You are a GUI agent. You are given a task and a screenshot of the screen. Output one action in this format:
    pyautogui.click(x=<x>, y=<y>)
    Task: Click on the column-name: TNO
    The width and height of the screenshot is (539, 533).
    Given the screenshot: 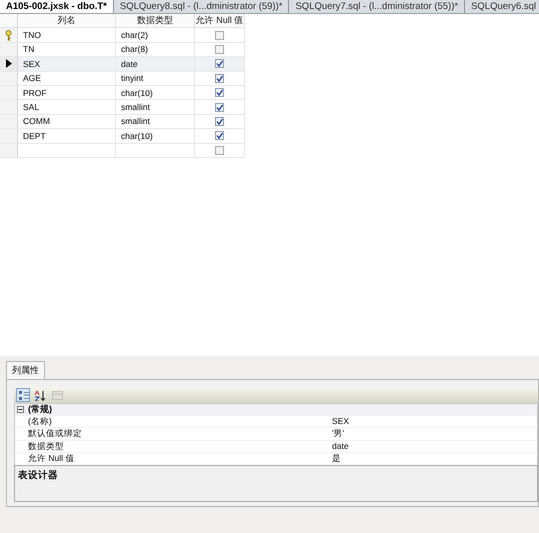 What is the action you would take?
    pyautogui.click(x=29, y=35)
    